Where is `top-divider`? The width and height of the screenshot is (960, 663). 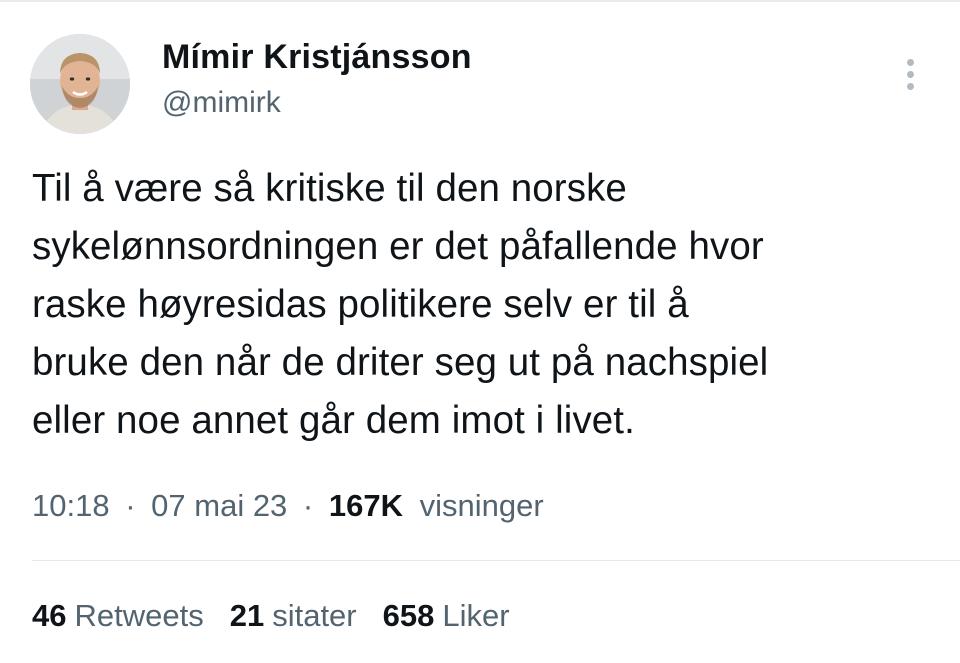 top-divider is located at coordinates (480, 1).